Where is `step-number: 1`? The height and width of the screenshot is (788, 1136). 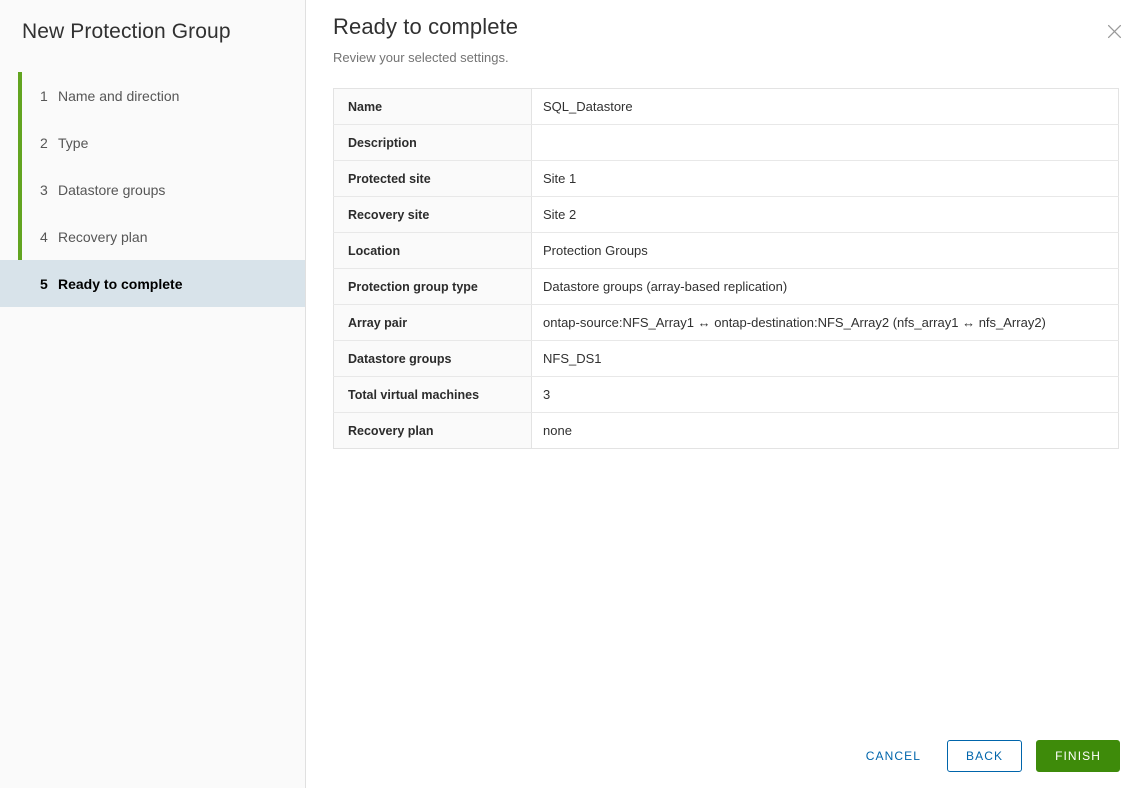 step-number: 1 is located at coordinates (44, 95).